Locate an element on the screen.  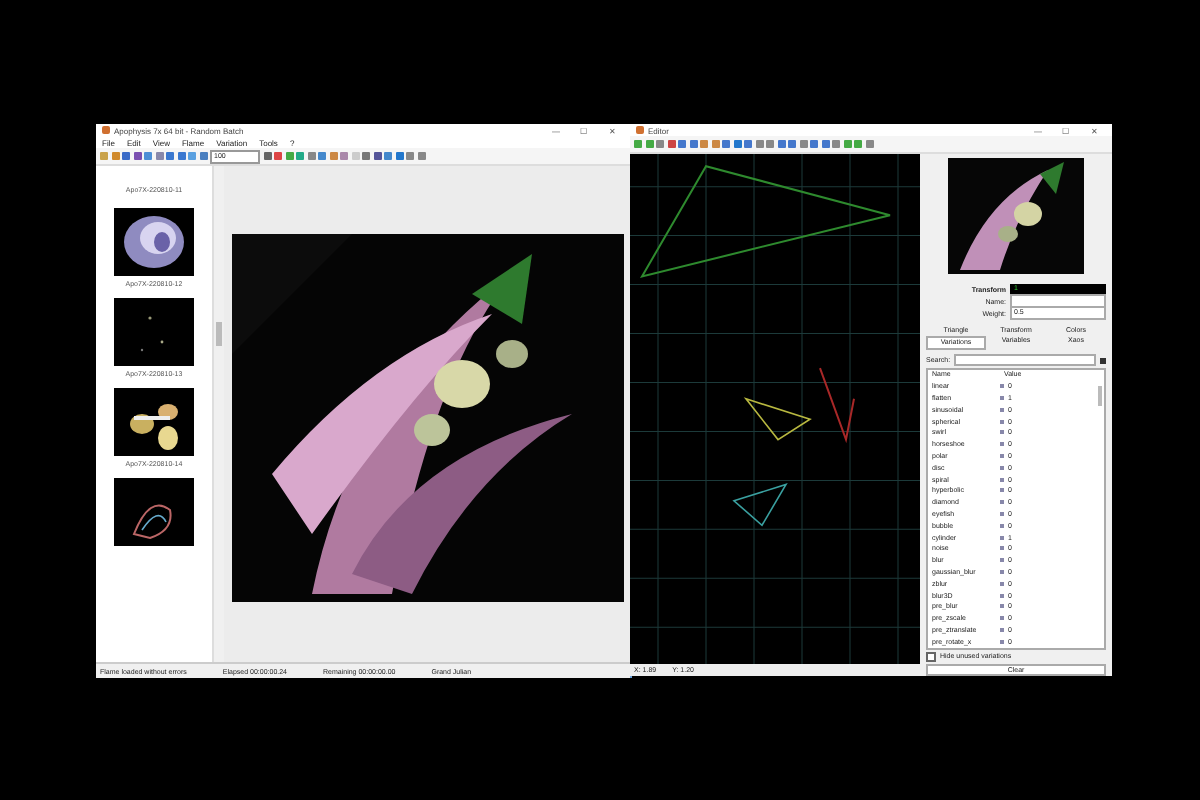
clear-search-icon is located at coordinates (1103, 360).